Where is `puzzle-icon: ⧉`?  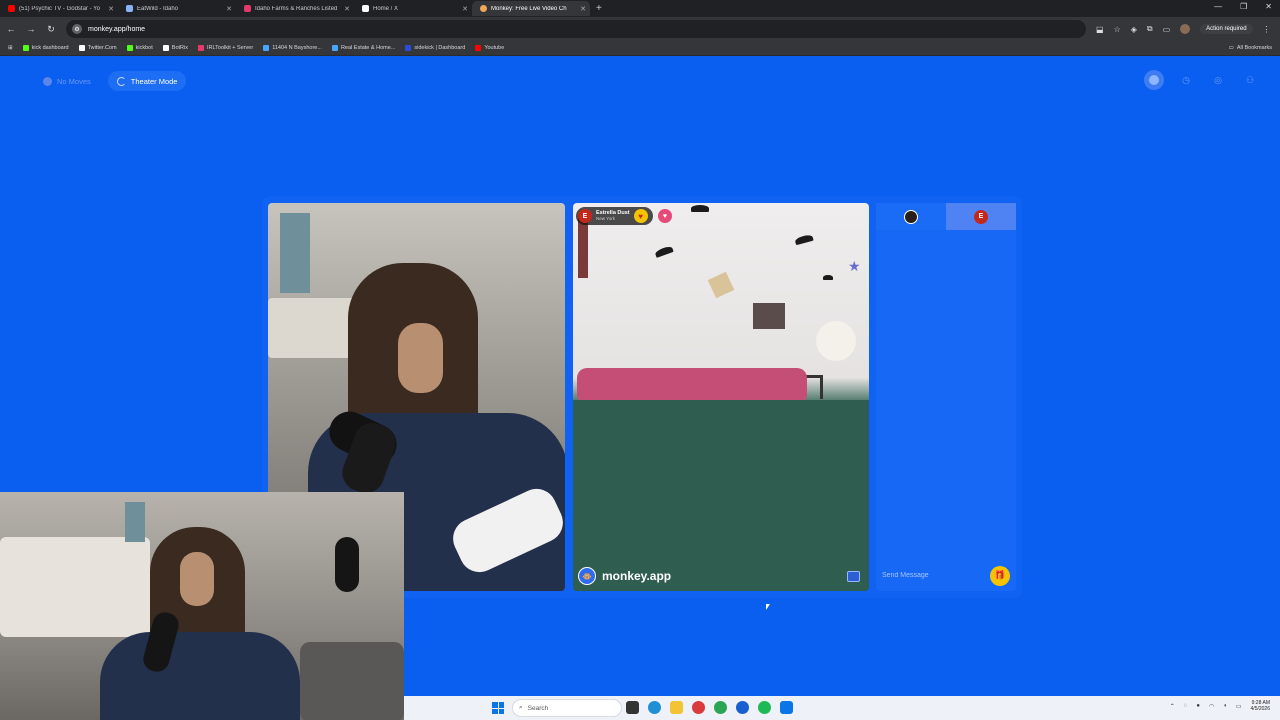
puzzle-icon: ⧉ is located at coordinates (1150, 29).